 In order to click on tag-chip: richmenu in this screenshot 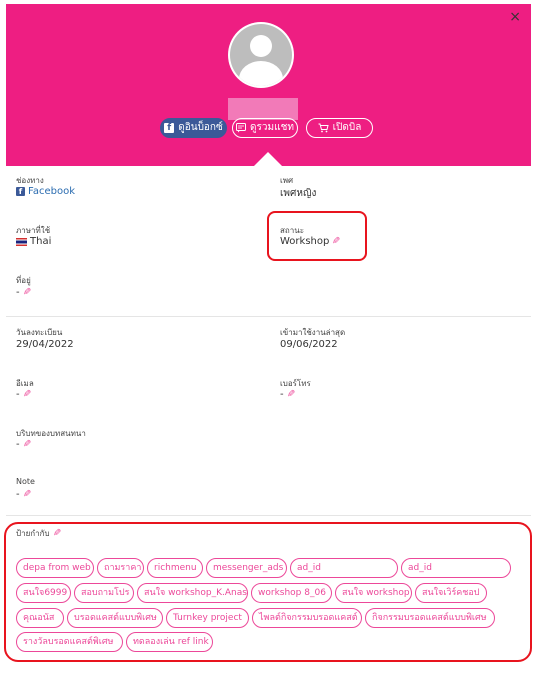, I will do `click(175, 568)`.